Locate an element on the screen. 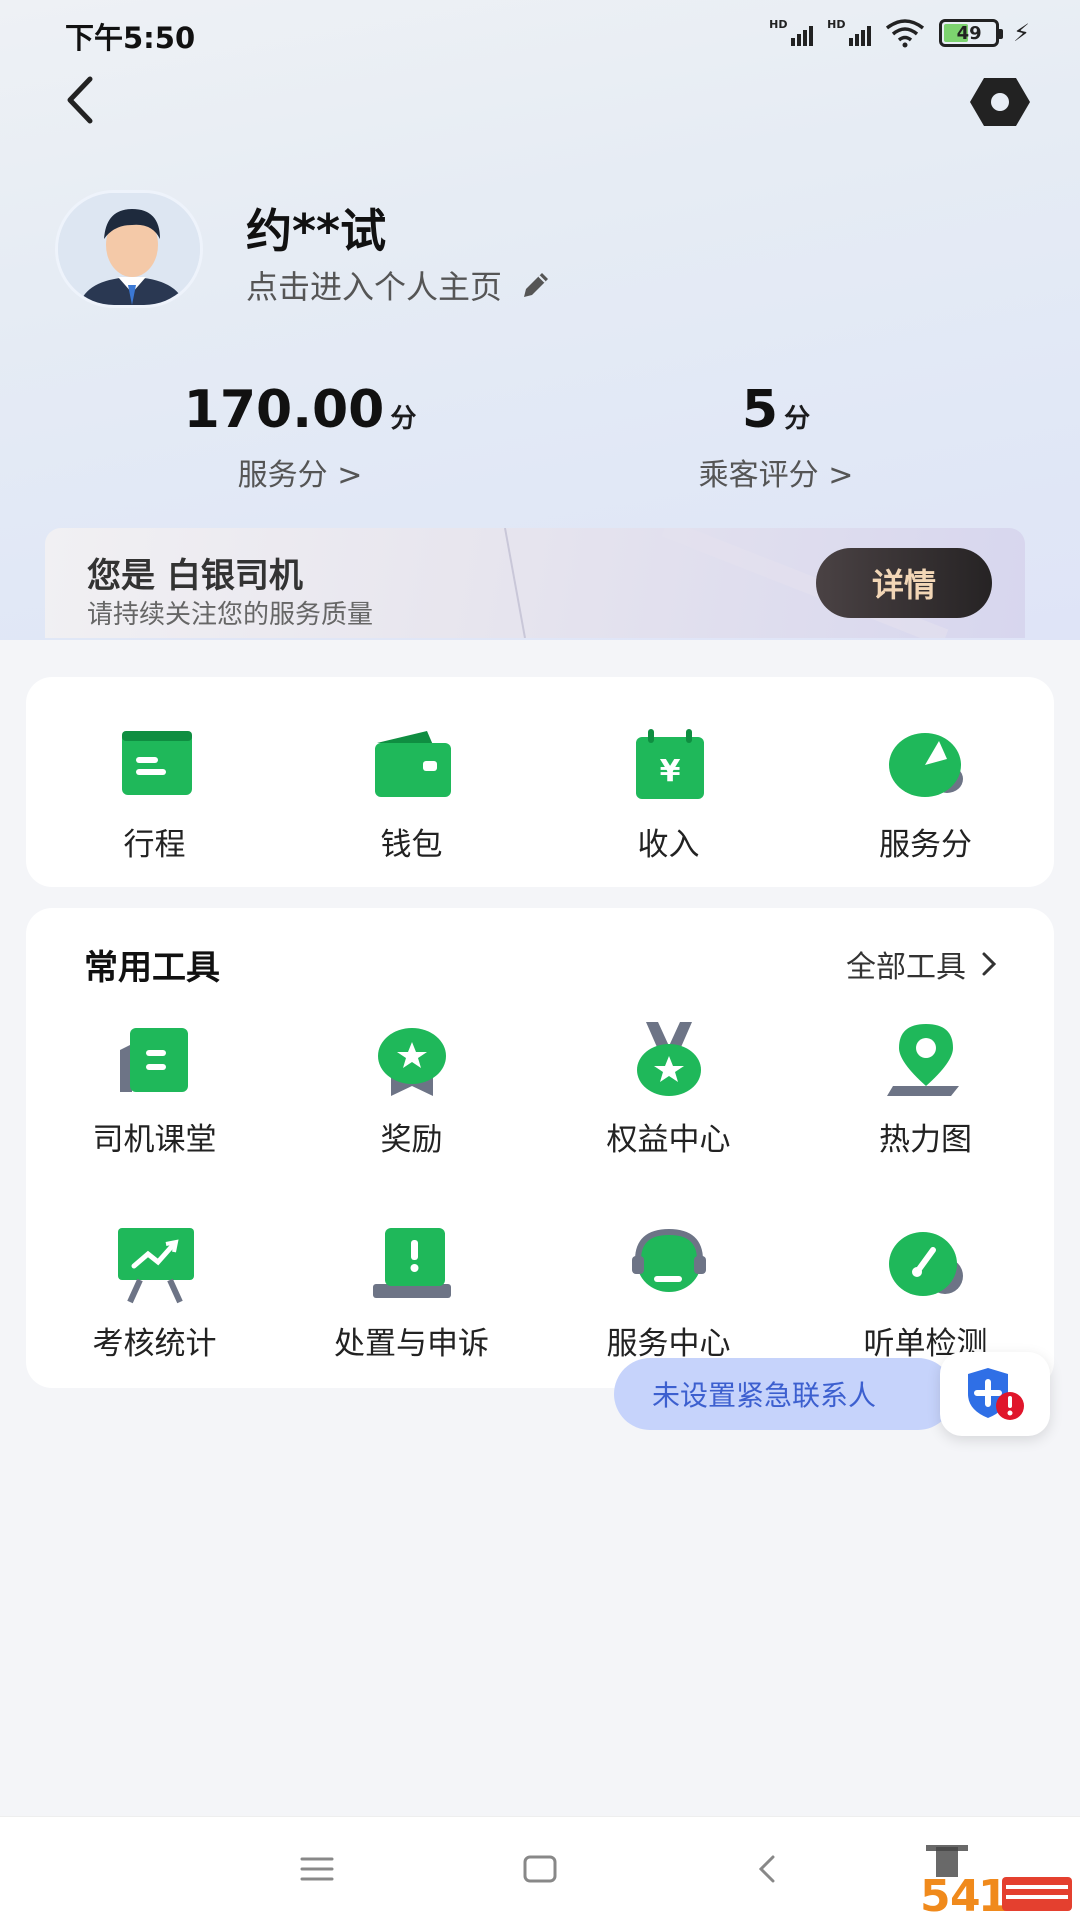  settings-button is located at coordinates (1000, 102).